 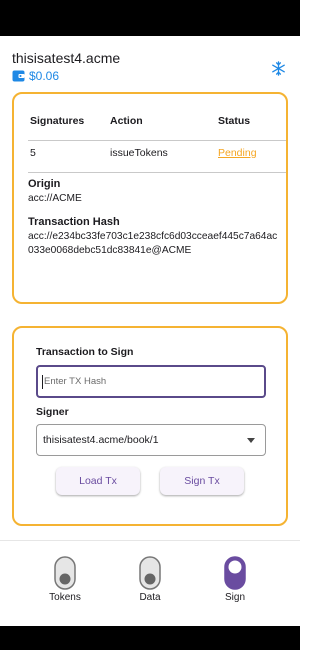 What do you see at coordinates (66, 76) in the screenshot?
I see `balance-row: $0.06` at bounding box center [66, 76].